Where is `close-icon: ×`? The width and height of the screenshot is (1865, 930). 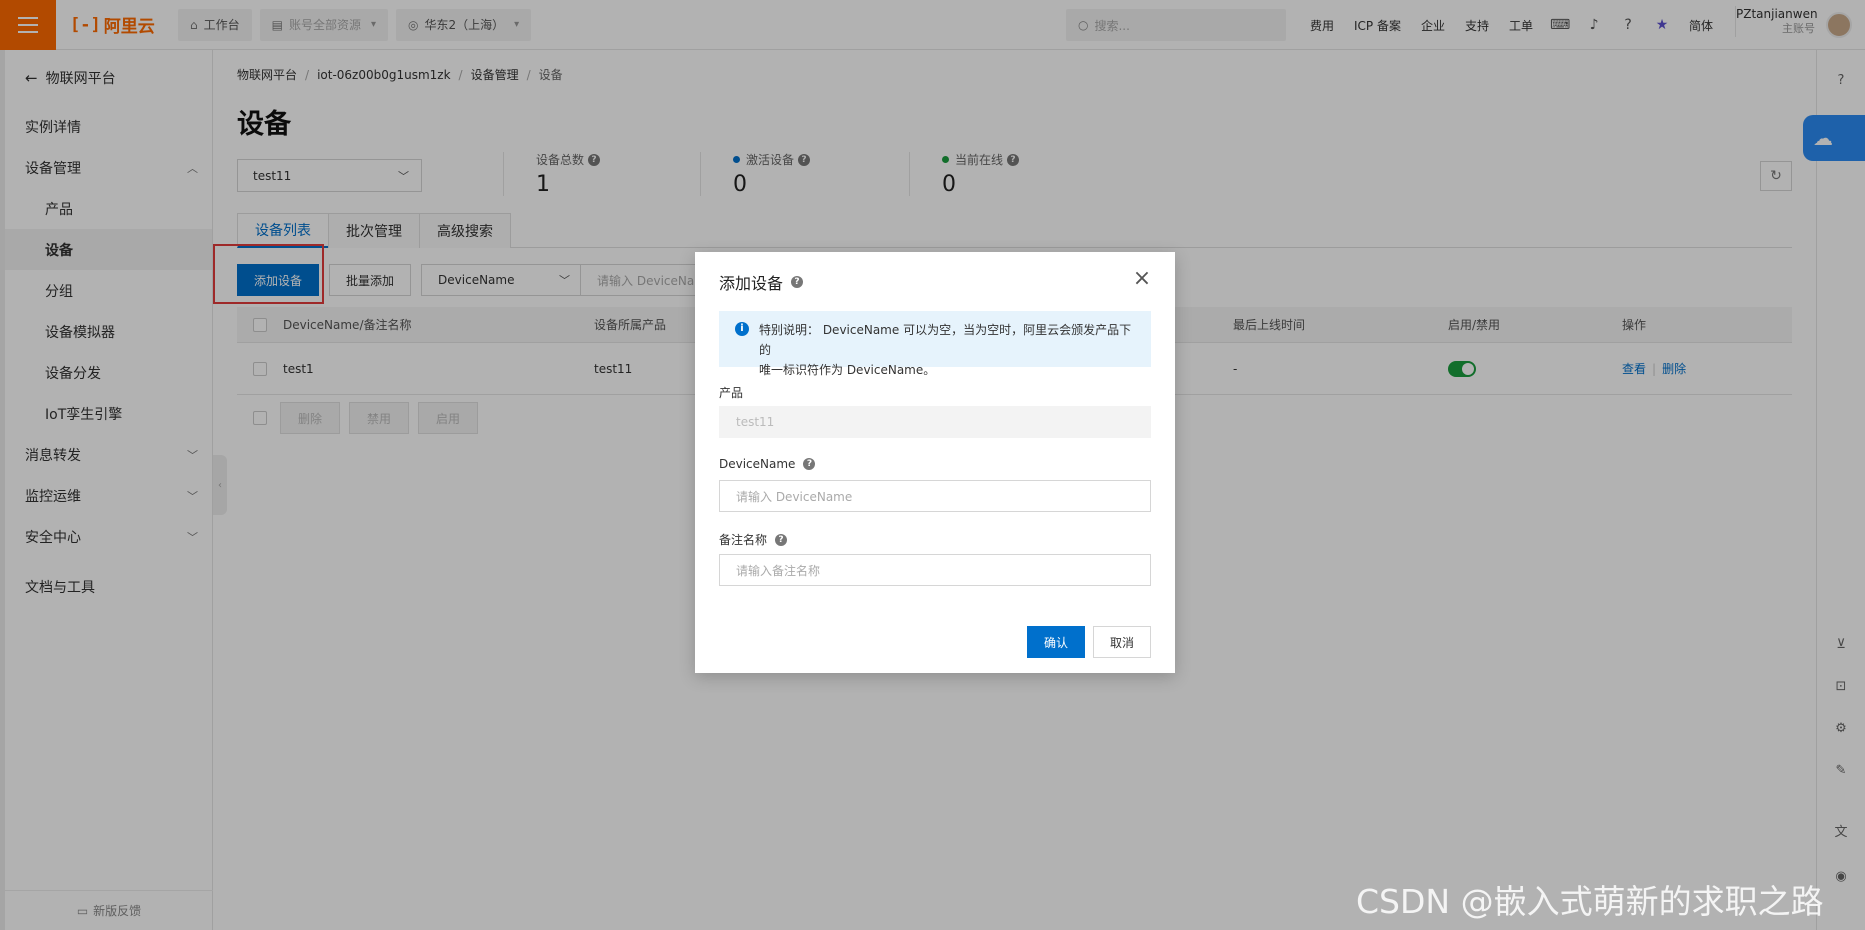 close-icon: × is located at coordinates (1142, 279).